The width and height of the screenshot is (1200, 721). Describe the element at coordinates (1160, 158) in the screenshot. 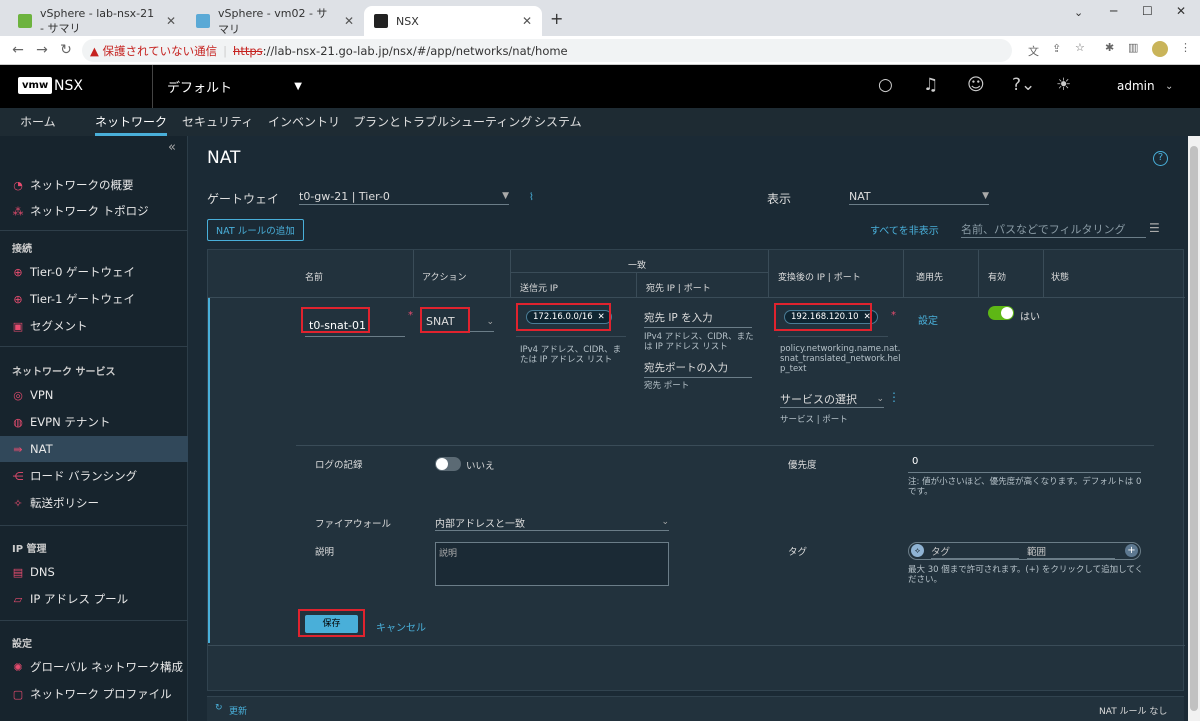

I see `help-icon: ?` at that location.